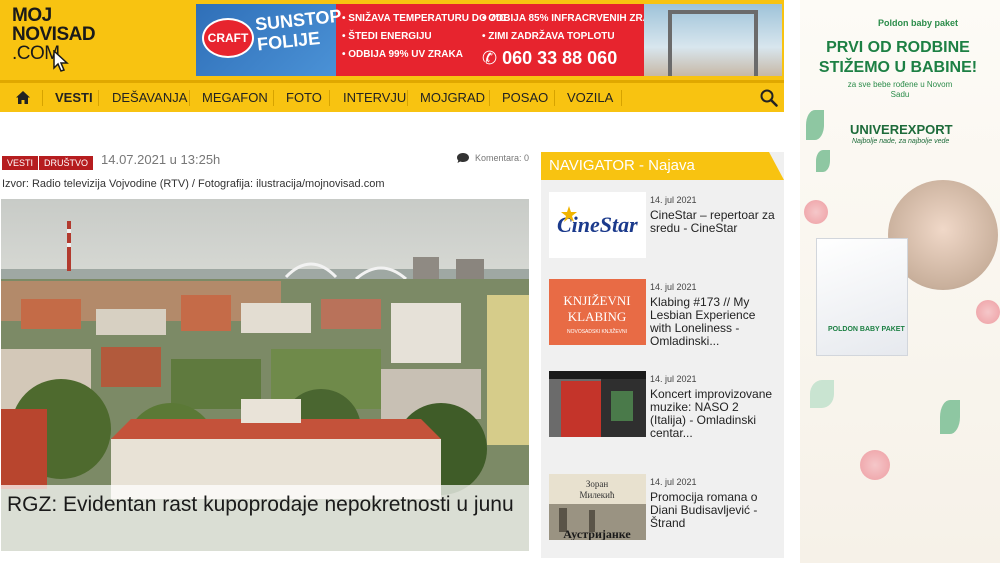 This screenshot has height=563, width=1000. Describe the element at coordinates (713, 40) in the screenshot. I see `banner-window-image` at that location.